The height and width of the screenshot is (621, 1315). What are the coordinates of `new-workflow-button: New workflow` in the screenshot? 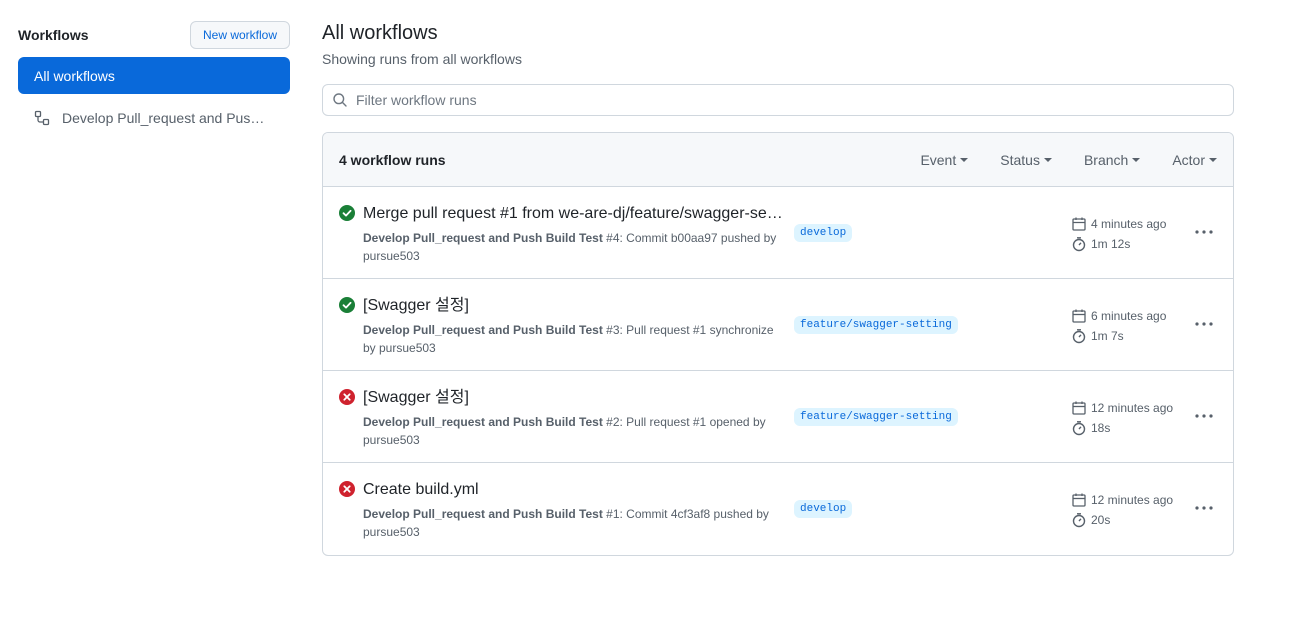 It's located at (239, 35).